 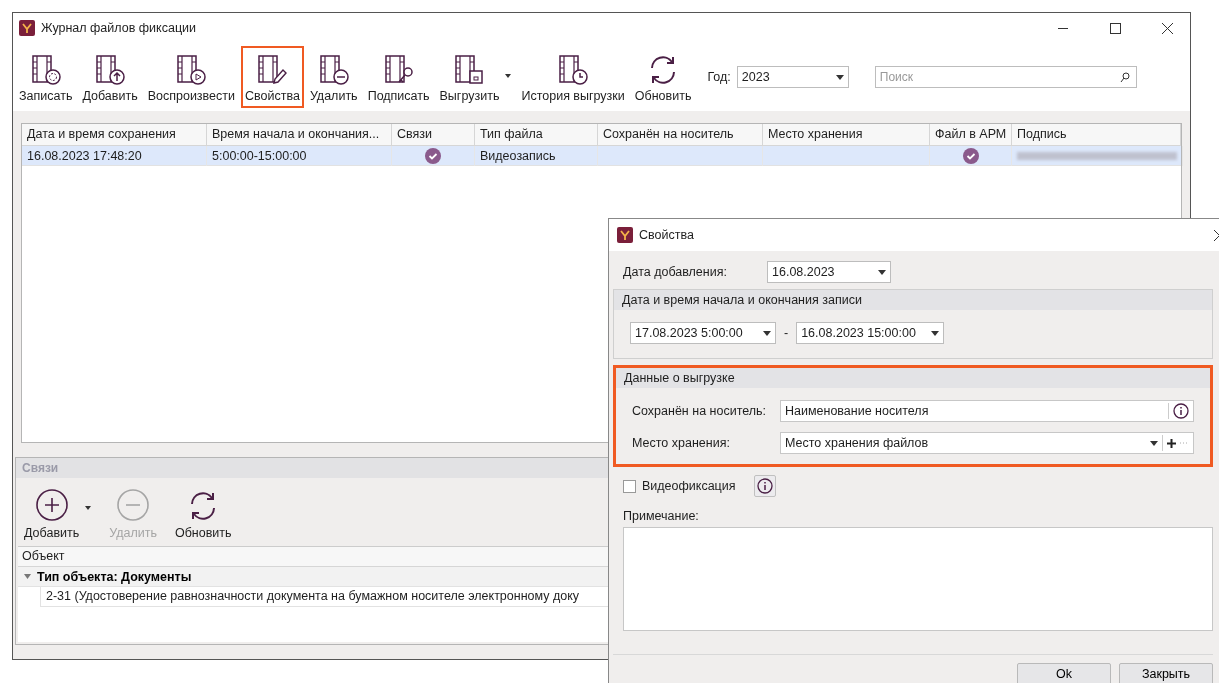 I want to click on year-label: Год:, so click(x=719, y=77).